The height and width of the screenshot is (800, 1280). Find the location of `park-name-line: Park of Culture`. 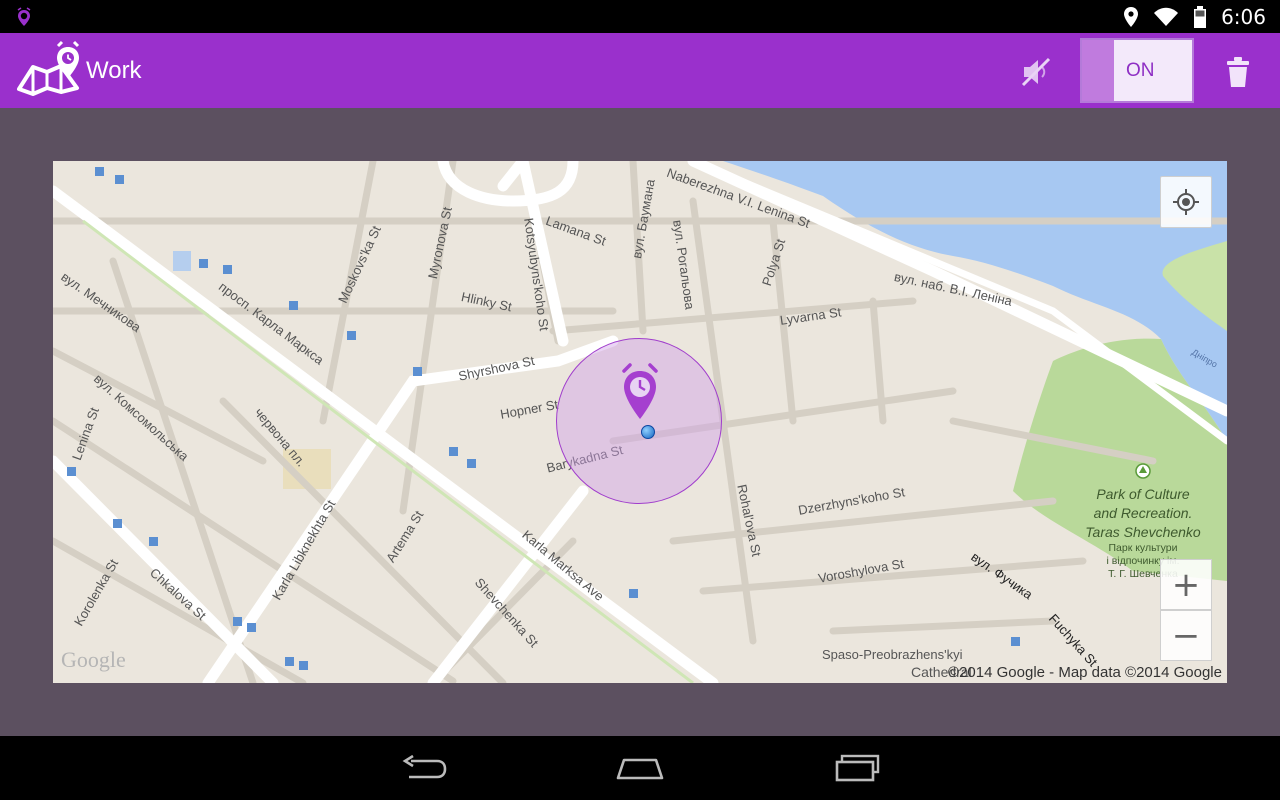

park-name-line: Park of Culture is located at coordinates (1143, 494).